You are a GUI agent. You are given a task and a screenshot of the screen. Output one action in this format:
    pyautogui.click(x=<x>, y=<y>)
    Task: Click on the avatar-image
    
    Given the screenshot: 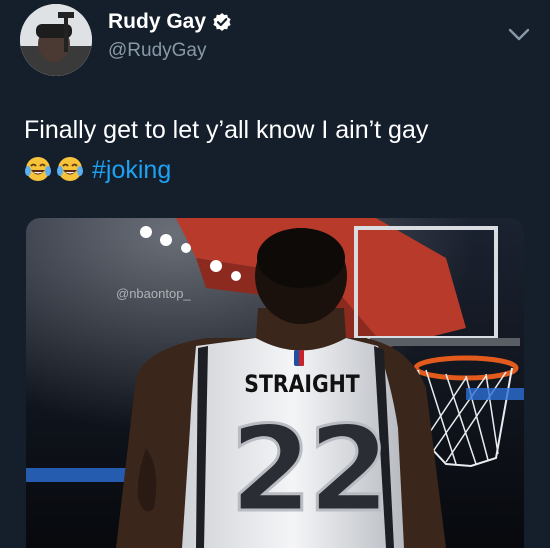 What is the action you would take?
    pyautogui.click(x=56, y=40)
    